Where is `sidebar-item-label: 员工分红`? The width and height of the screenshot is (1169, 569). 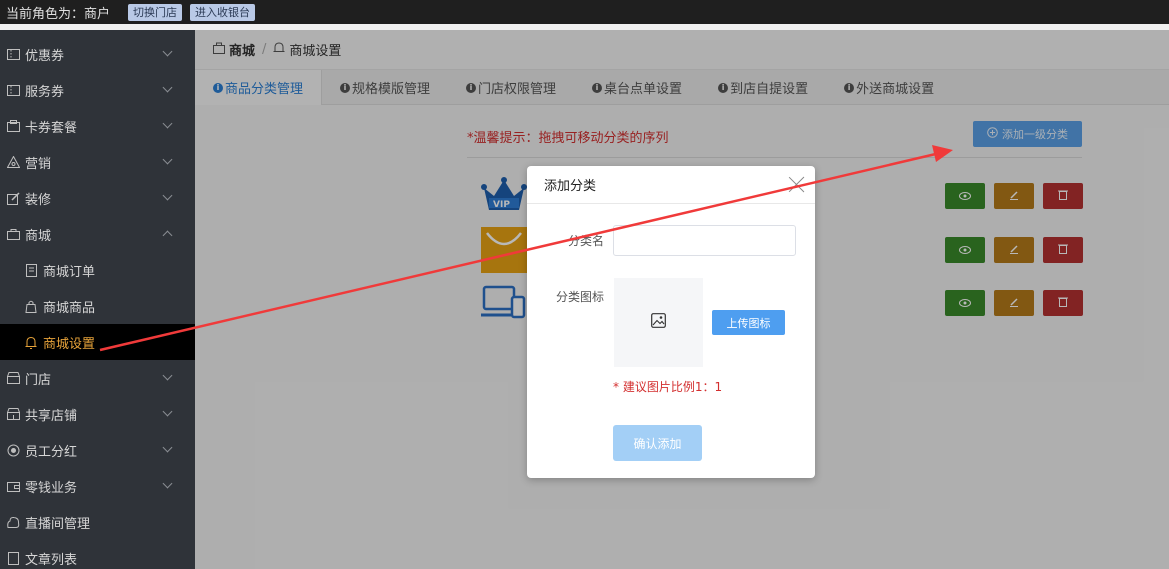 sidebar-item-label: 员工分红 is located at coordinates (51, 452).